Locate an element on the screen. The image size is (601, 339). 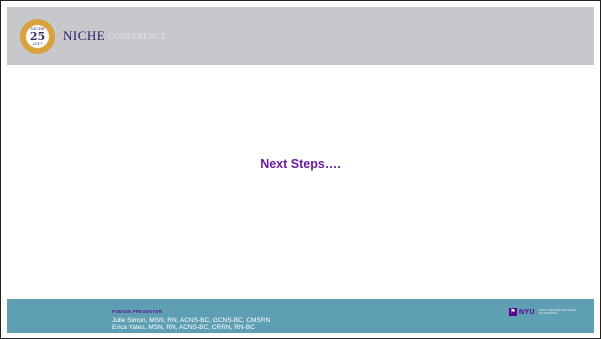
nyu-school-name: RORY MEYERS COLLEGE OF NURSING is located at coordinates (557, 311).